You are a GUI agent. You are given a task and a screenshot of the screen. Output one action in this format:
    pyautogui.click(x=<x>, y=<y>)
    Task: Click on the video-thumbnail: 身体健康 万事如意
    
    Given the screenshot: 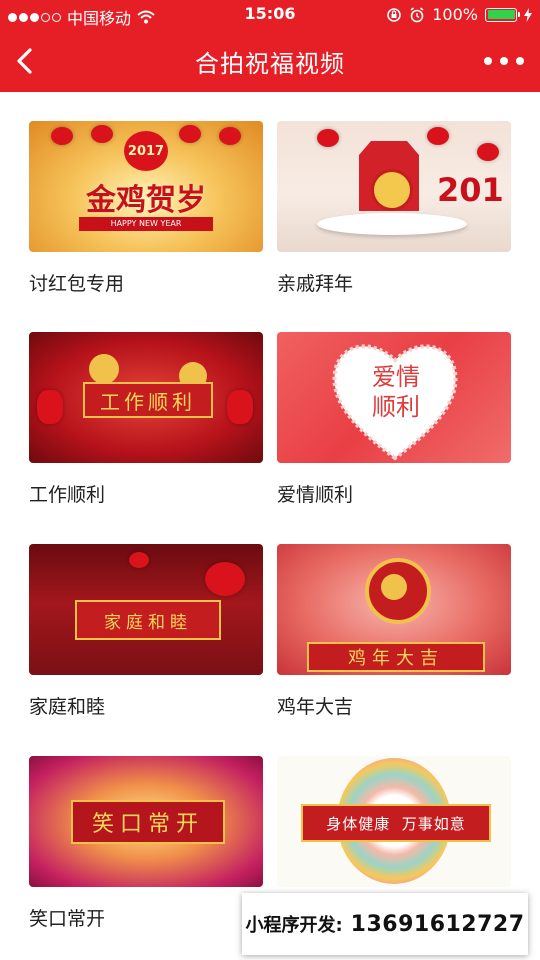 What is the action you would take?
    pyautogui.click(x=394, y=821)
    